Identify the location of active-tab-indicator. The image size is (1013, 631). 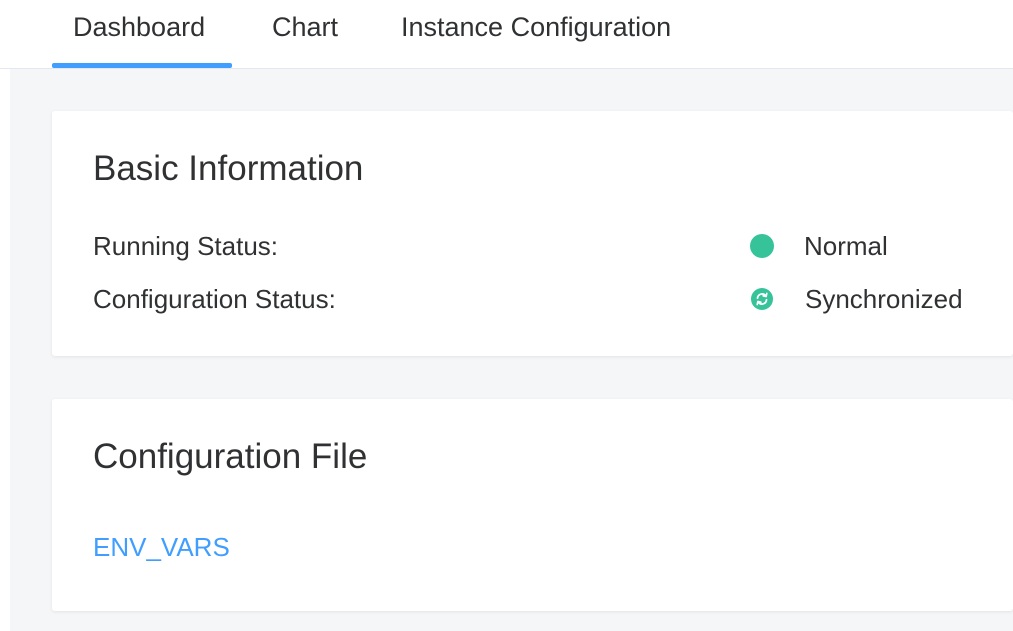
(142, 65).